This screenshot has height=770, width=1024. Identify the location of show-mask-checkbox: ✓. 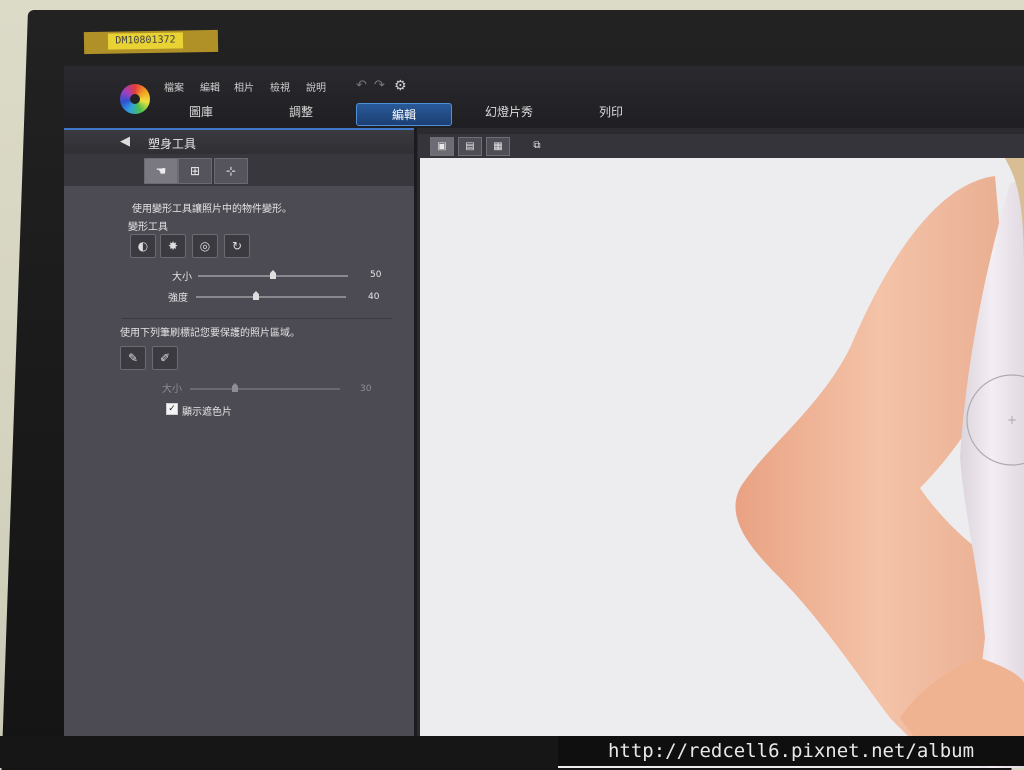
(172, 409).